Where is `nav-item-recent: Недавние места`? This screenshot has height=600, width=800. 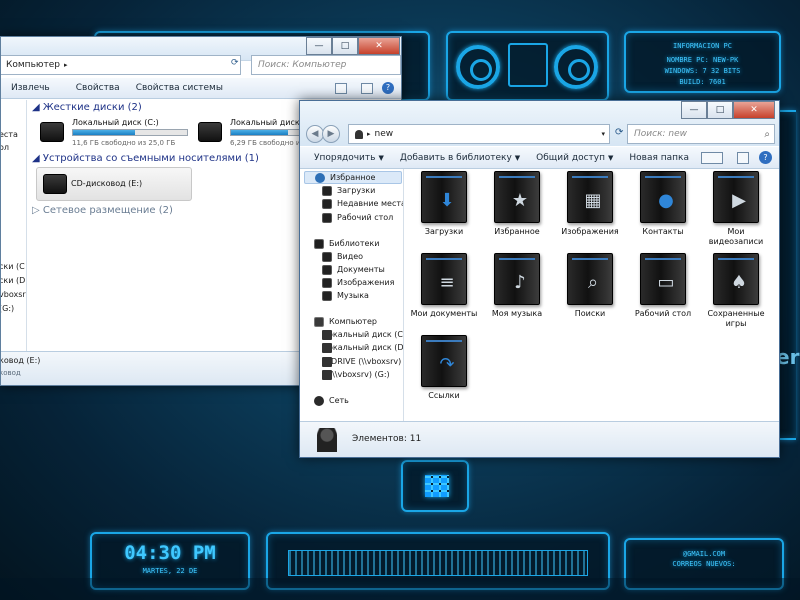 nav-item-recent: Недавние места is located at coordinates (362, 203).